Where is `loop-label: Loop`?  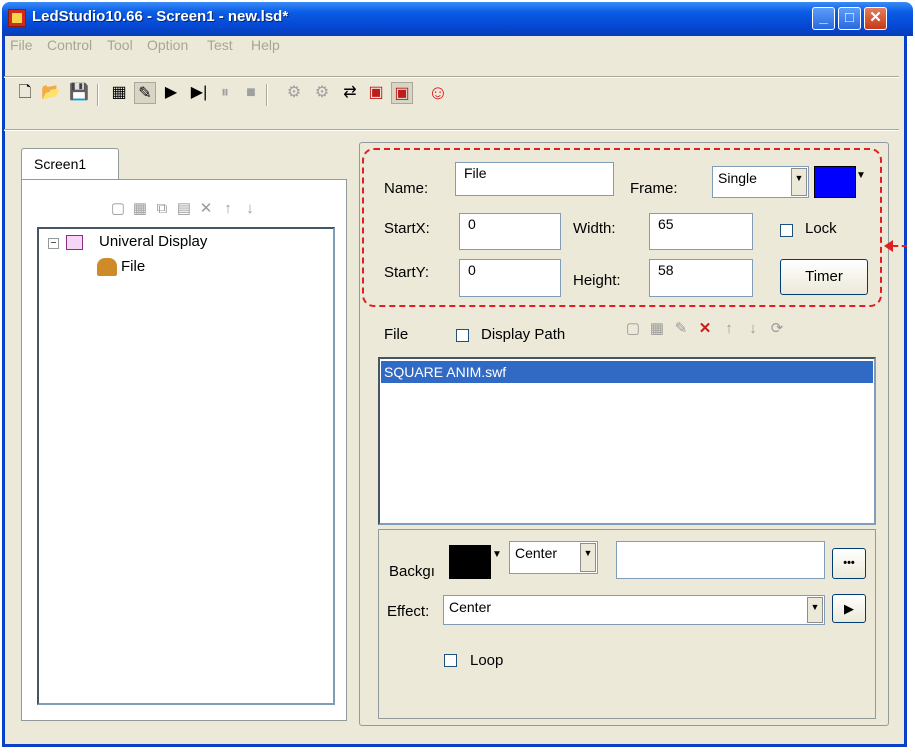
loop-label: Loop is located at coordinates (487, 660).